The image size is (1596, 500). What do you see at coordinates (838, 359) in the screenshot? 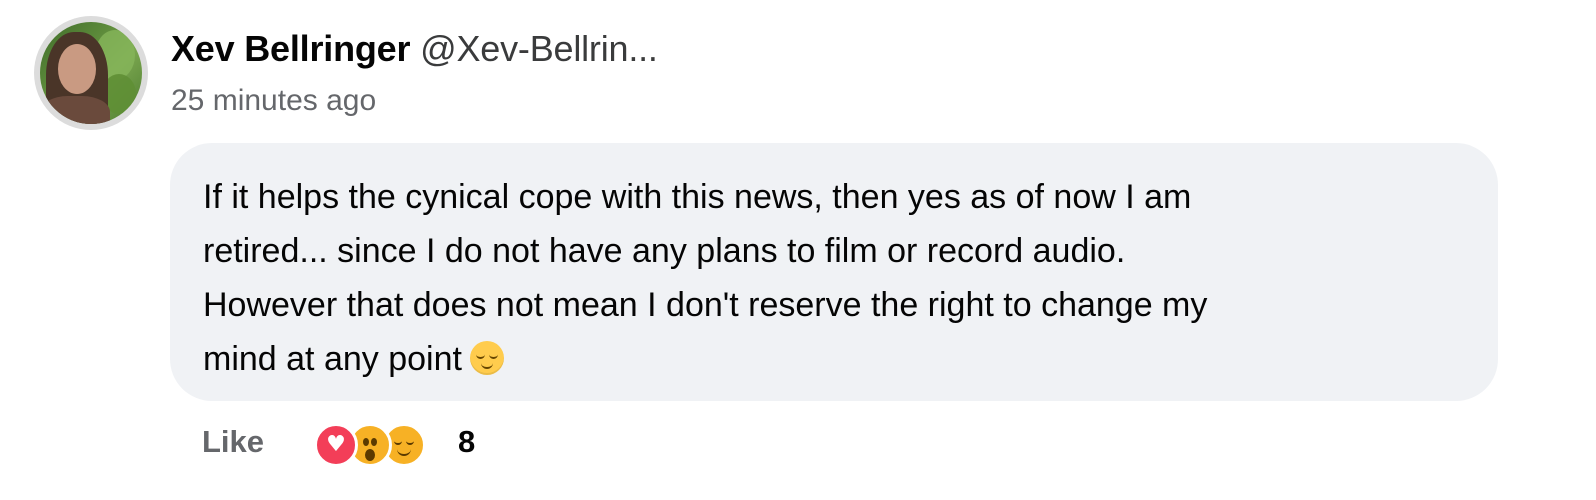
I see `comment-text-line-last: mind at any point` at bounding box center [838, 359].